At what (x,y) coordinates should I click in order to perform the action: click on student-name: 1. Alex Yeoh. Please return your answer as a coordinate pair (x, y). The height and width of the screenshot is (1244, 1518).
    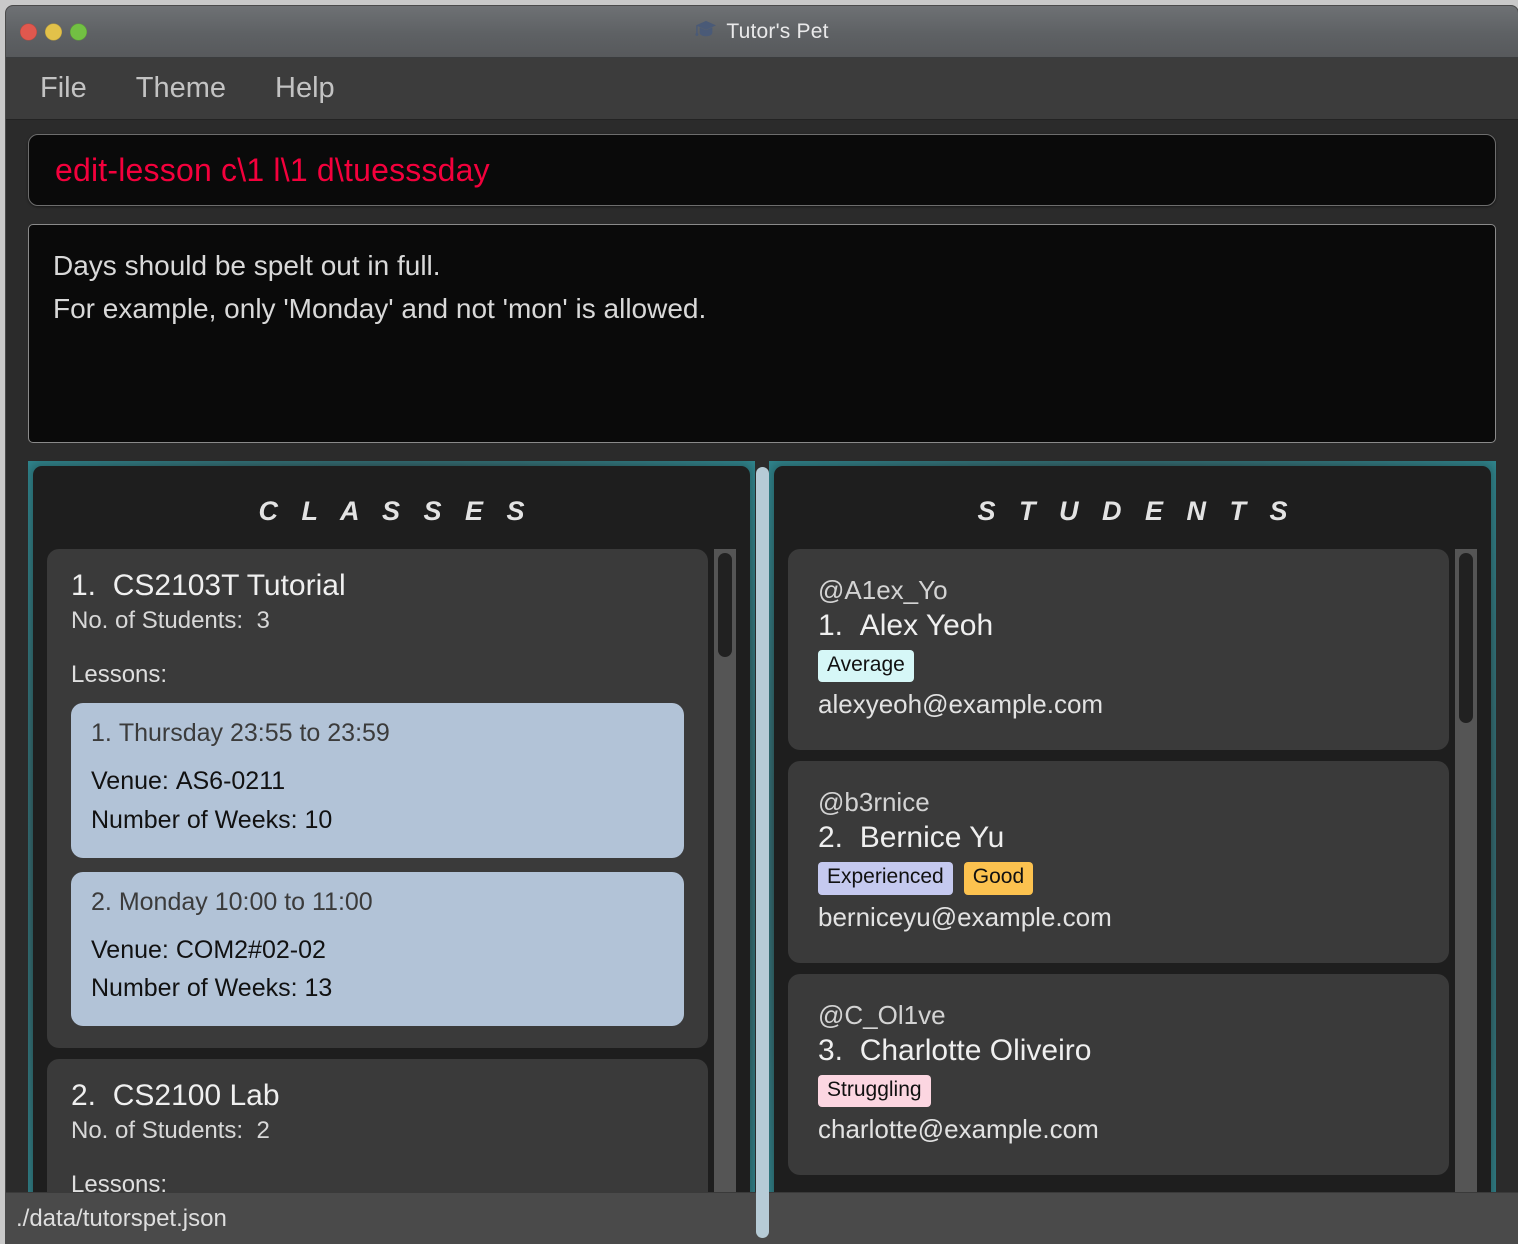
    Looking at the image, I should click on (1118, 626).